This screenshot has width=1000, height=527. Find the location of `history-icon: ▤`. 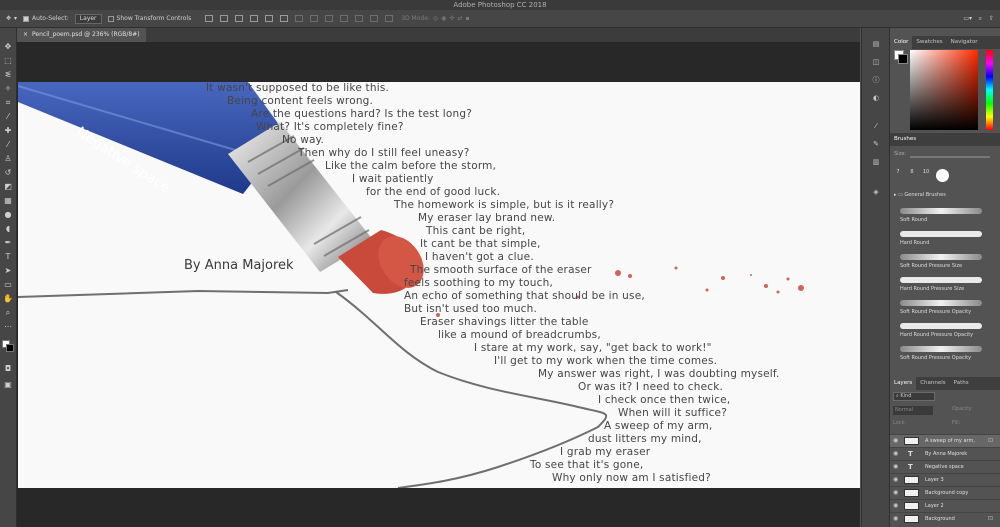

history-icon: ▤ is located at coordinates (876, 44).